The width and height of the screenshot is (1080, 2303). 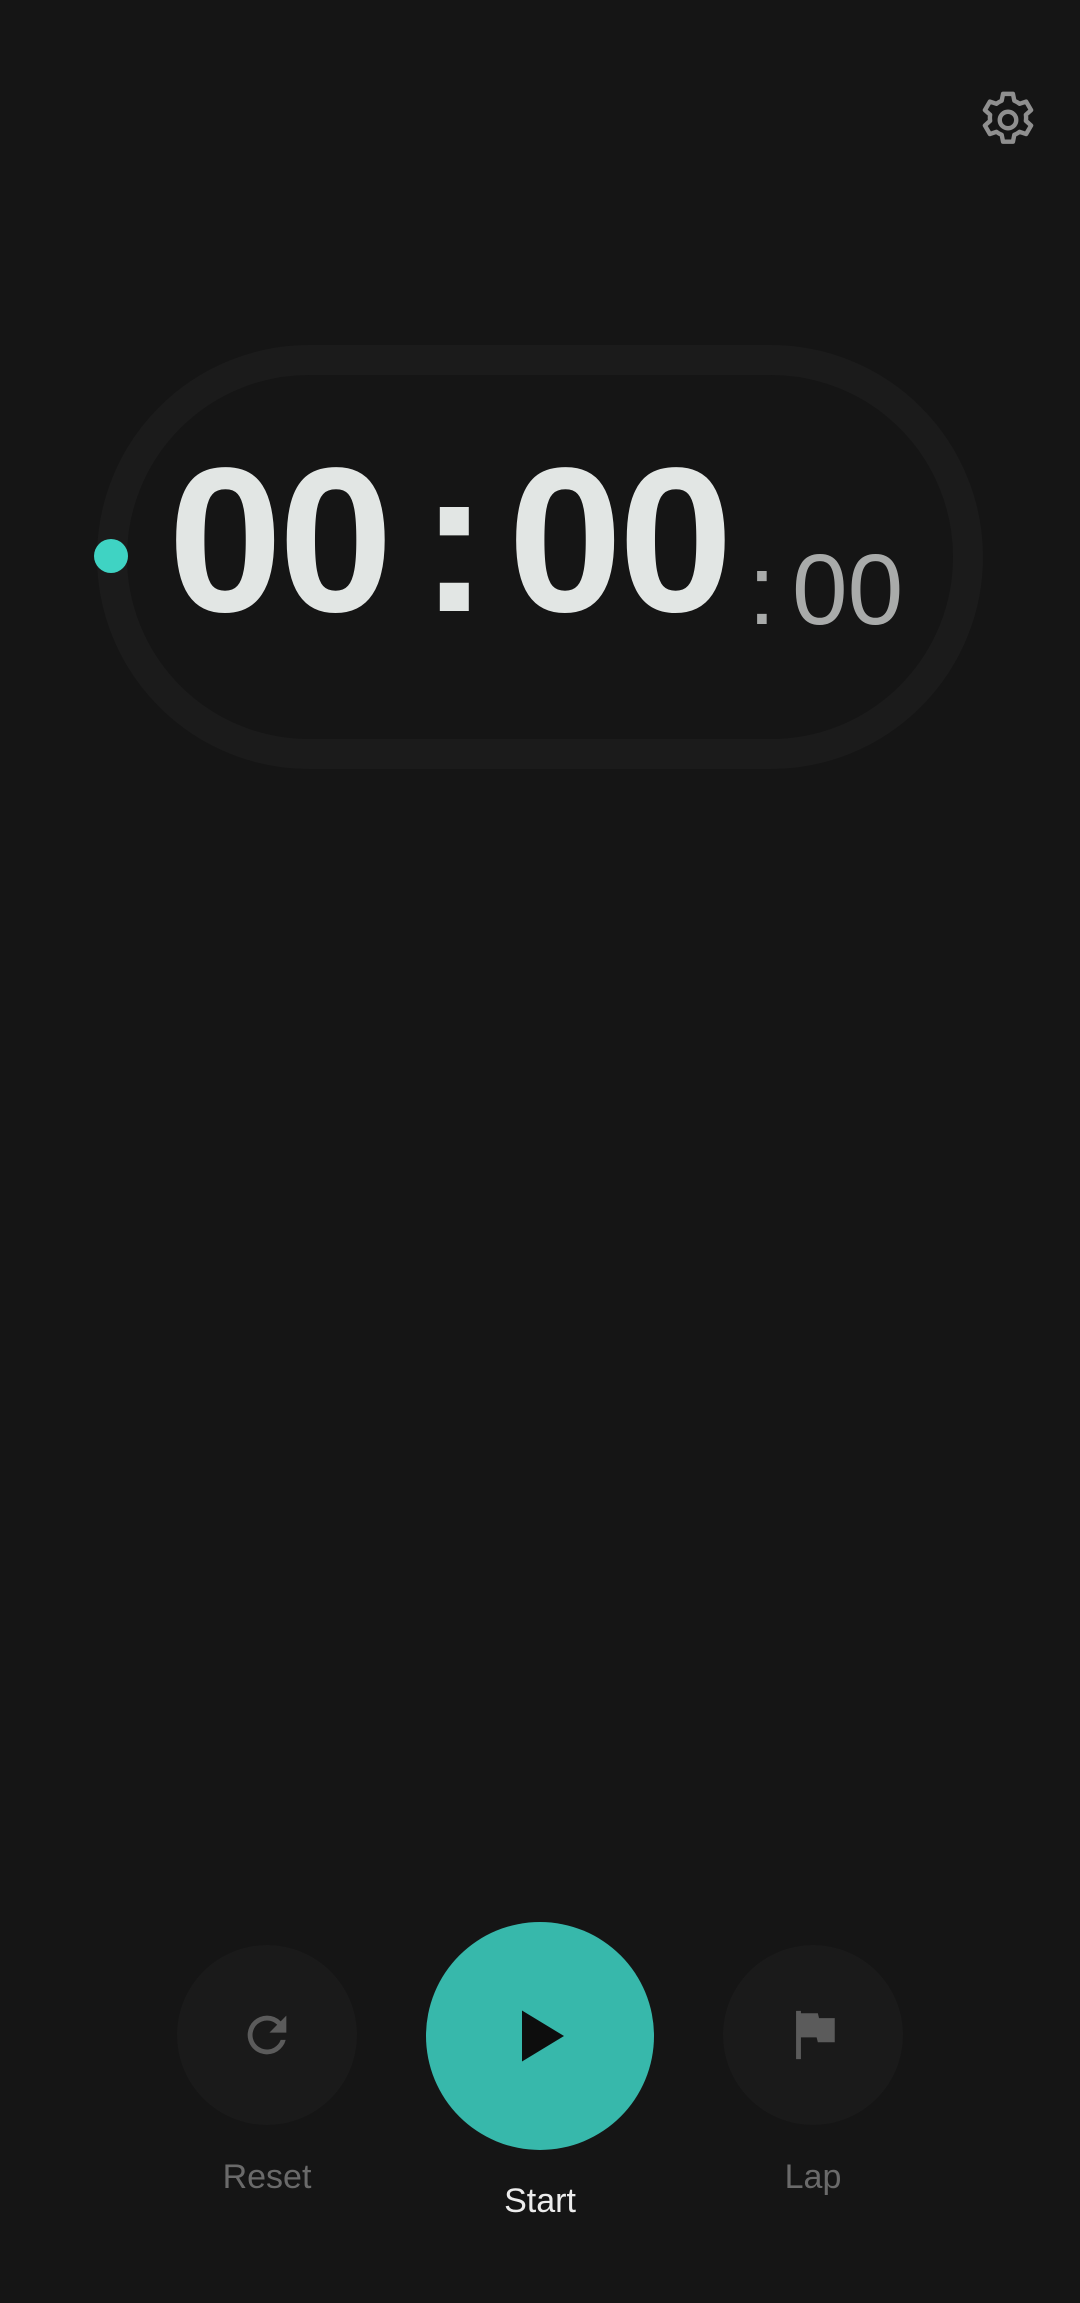 I want to click on gear-icon, so click(x=1008, y=120).